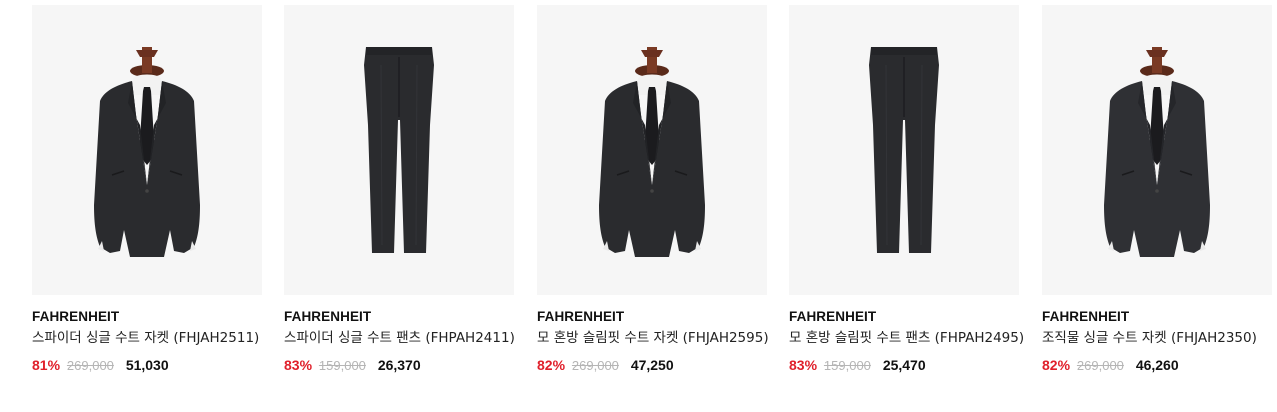  I want to click on product-price-row: 83% 159,000 26,370, so click(399, 365).